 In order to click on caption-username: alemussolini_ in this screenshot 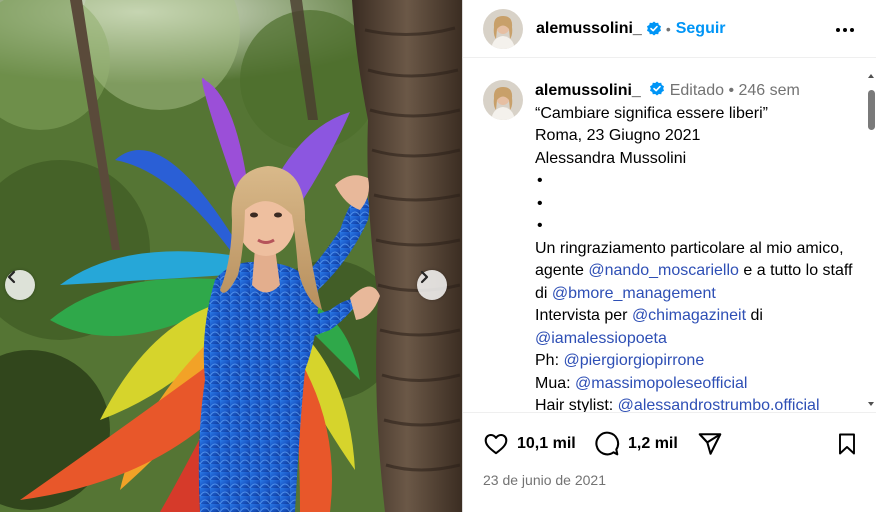, I will do `click(588, 90)`.